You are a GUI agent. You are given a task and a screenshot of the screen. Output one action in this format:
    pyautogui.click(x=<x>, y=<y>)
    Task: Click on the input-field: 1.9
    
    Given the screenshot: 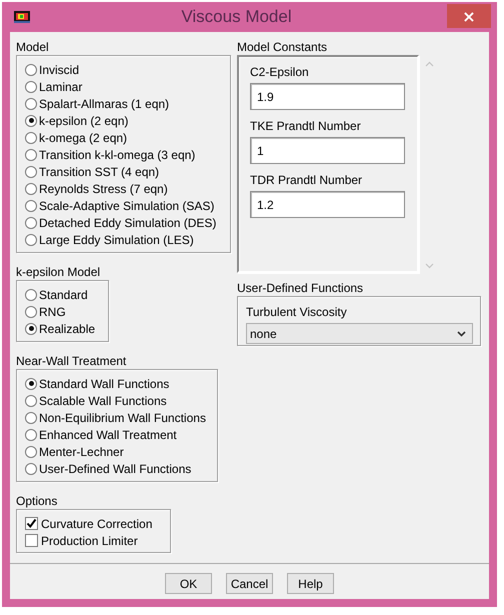 What is the action you would take?
    pyautogui.click(x=327, y=96)
    